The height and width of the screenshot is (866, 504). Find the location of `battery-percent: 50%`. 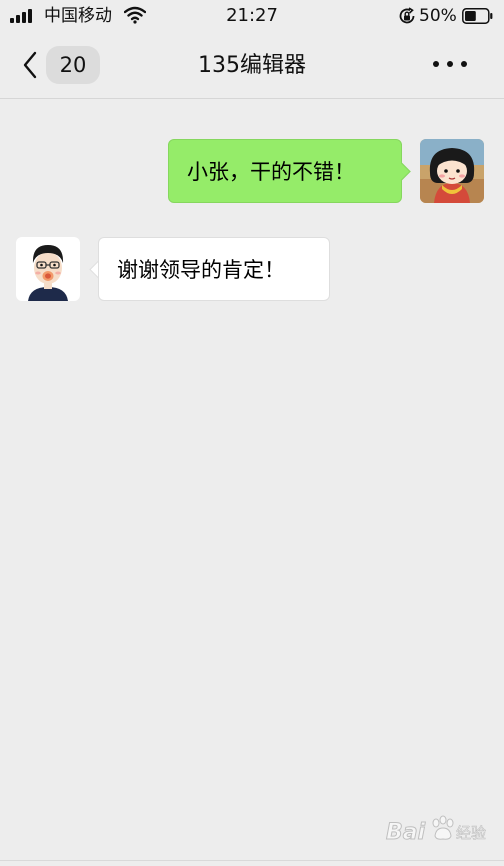

battery-percent: 50% is located at coordinates (438, 16).